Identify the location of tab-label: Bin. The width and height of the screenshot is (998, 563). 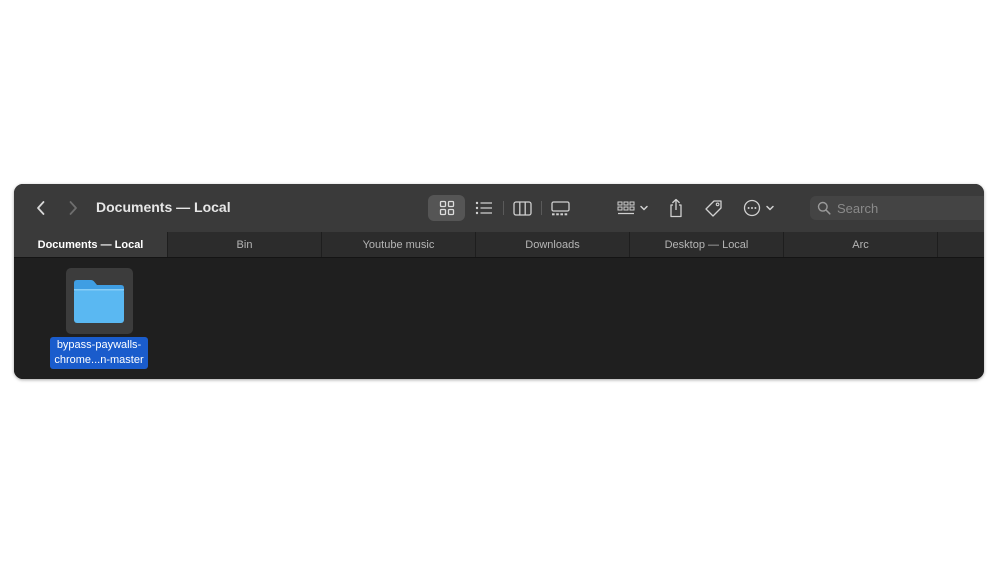
(244, 244).